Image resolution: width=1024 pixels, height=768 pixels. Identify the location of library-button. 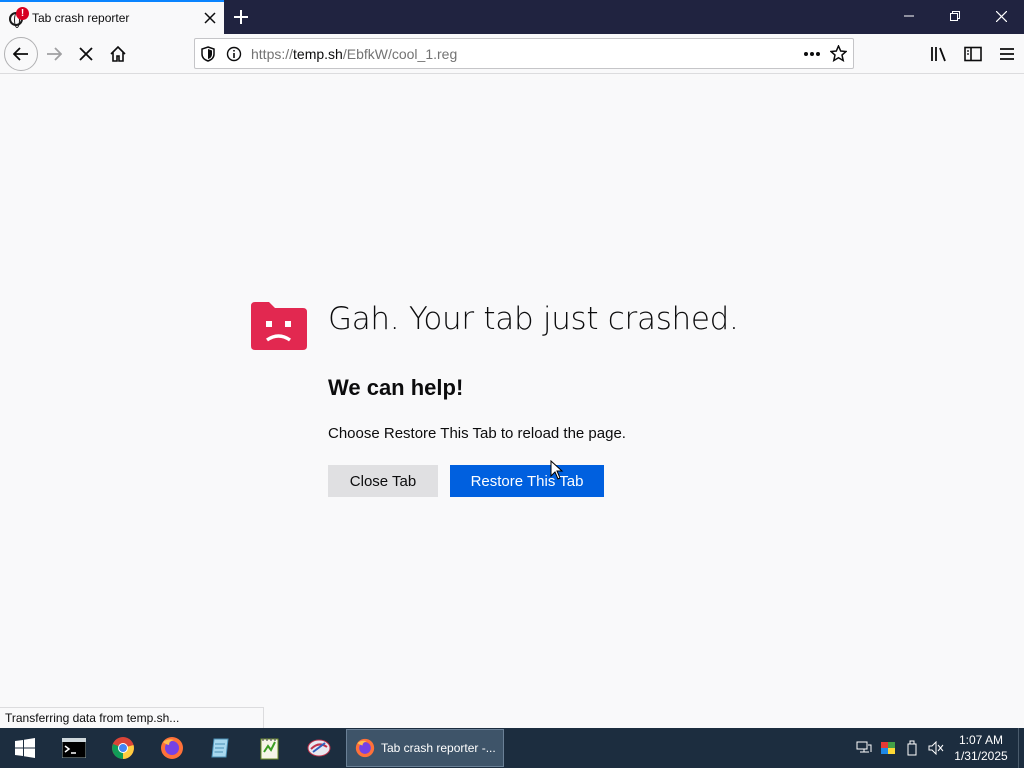
(939, 54).